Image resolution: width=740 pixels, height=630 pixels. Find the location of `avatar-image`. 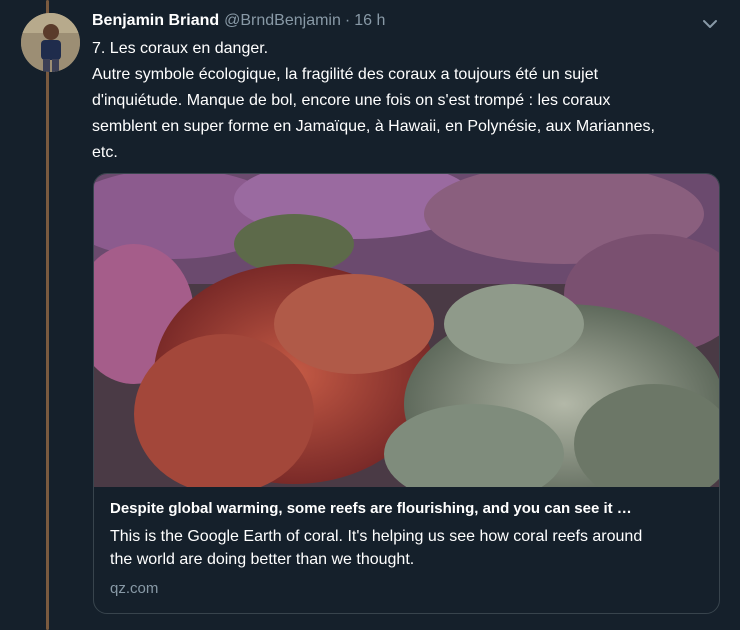

avatar-image is located at coordinates (50, 42).